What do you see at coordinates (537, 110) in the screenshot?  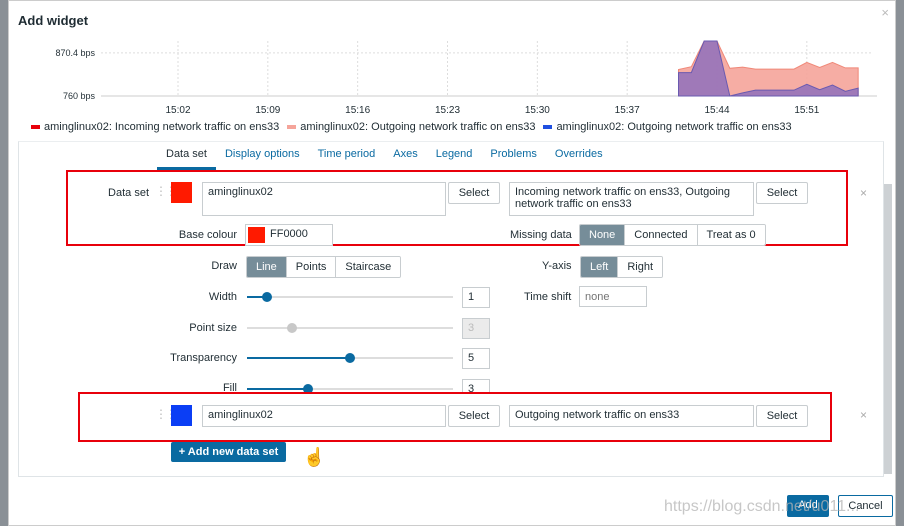 I see `x-tick-label: 15:30` at bounding box center [537, 110].